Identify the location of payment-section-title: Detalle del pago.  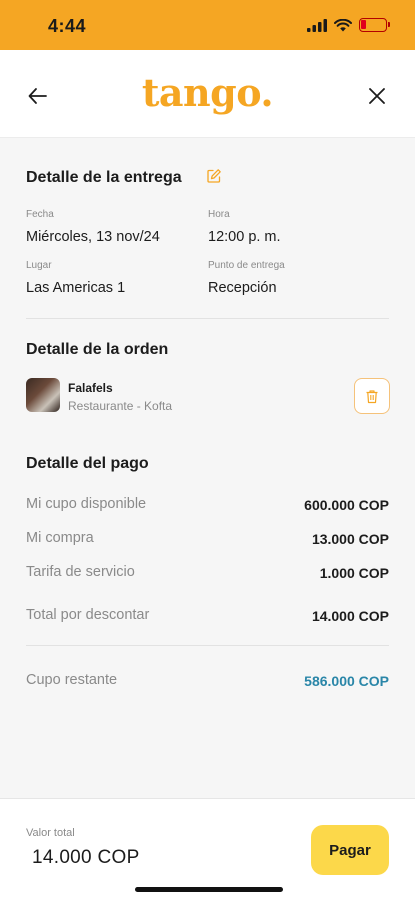
(87, 463).